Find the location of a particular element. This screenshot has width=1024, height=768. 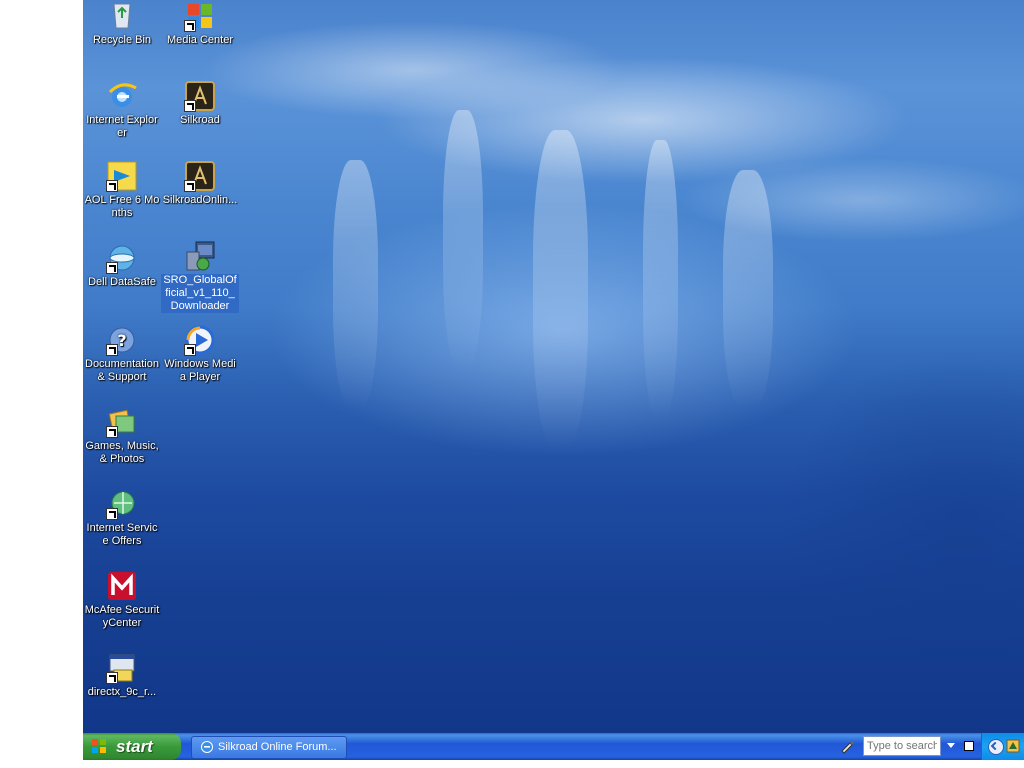

icon-label: Silkroad is located at coordinates (200, 120).